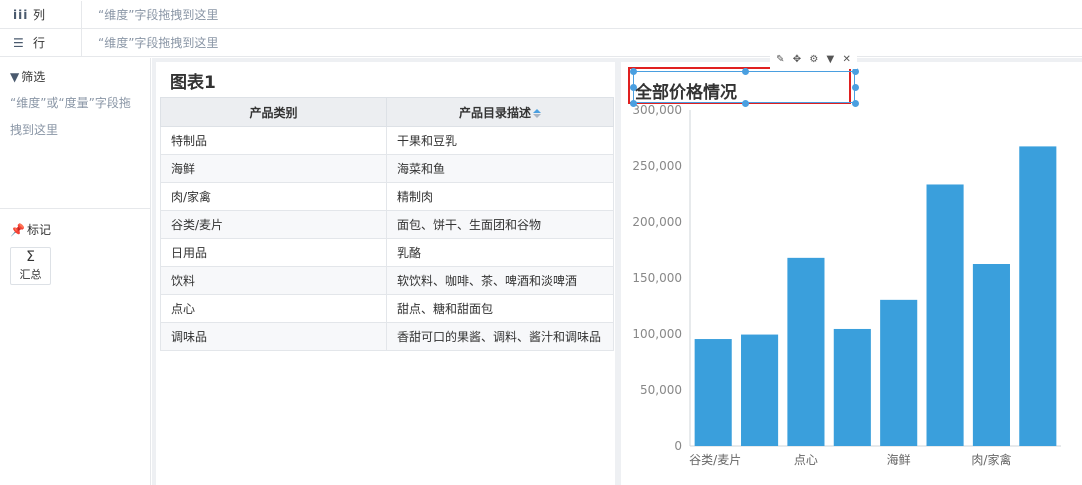  What do you see at coordinates (273, 168) in the screenshot?
I see `table-cell: 海鲜` at bounding box center [273, 168].